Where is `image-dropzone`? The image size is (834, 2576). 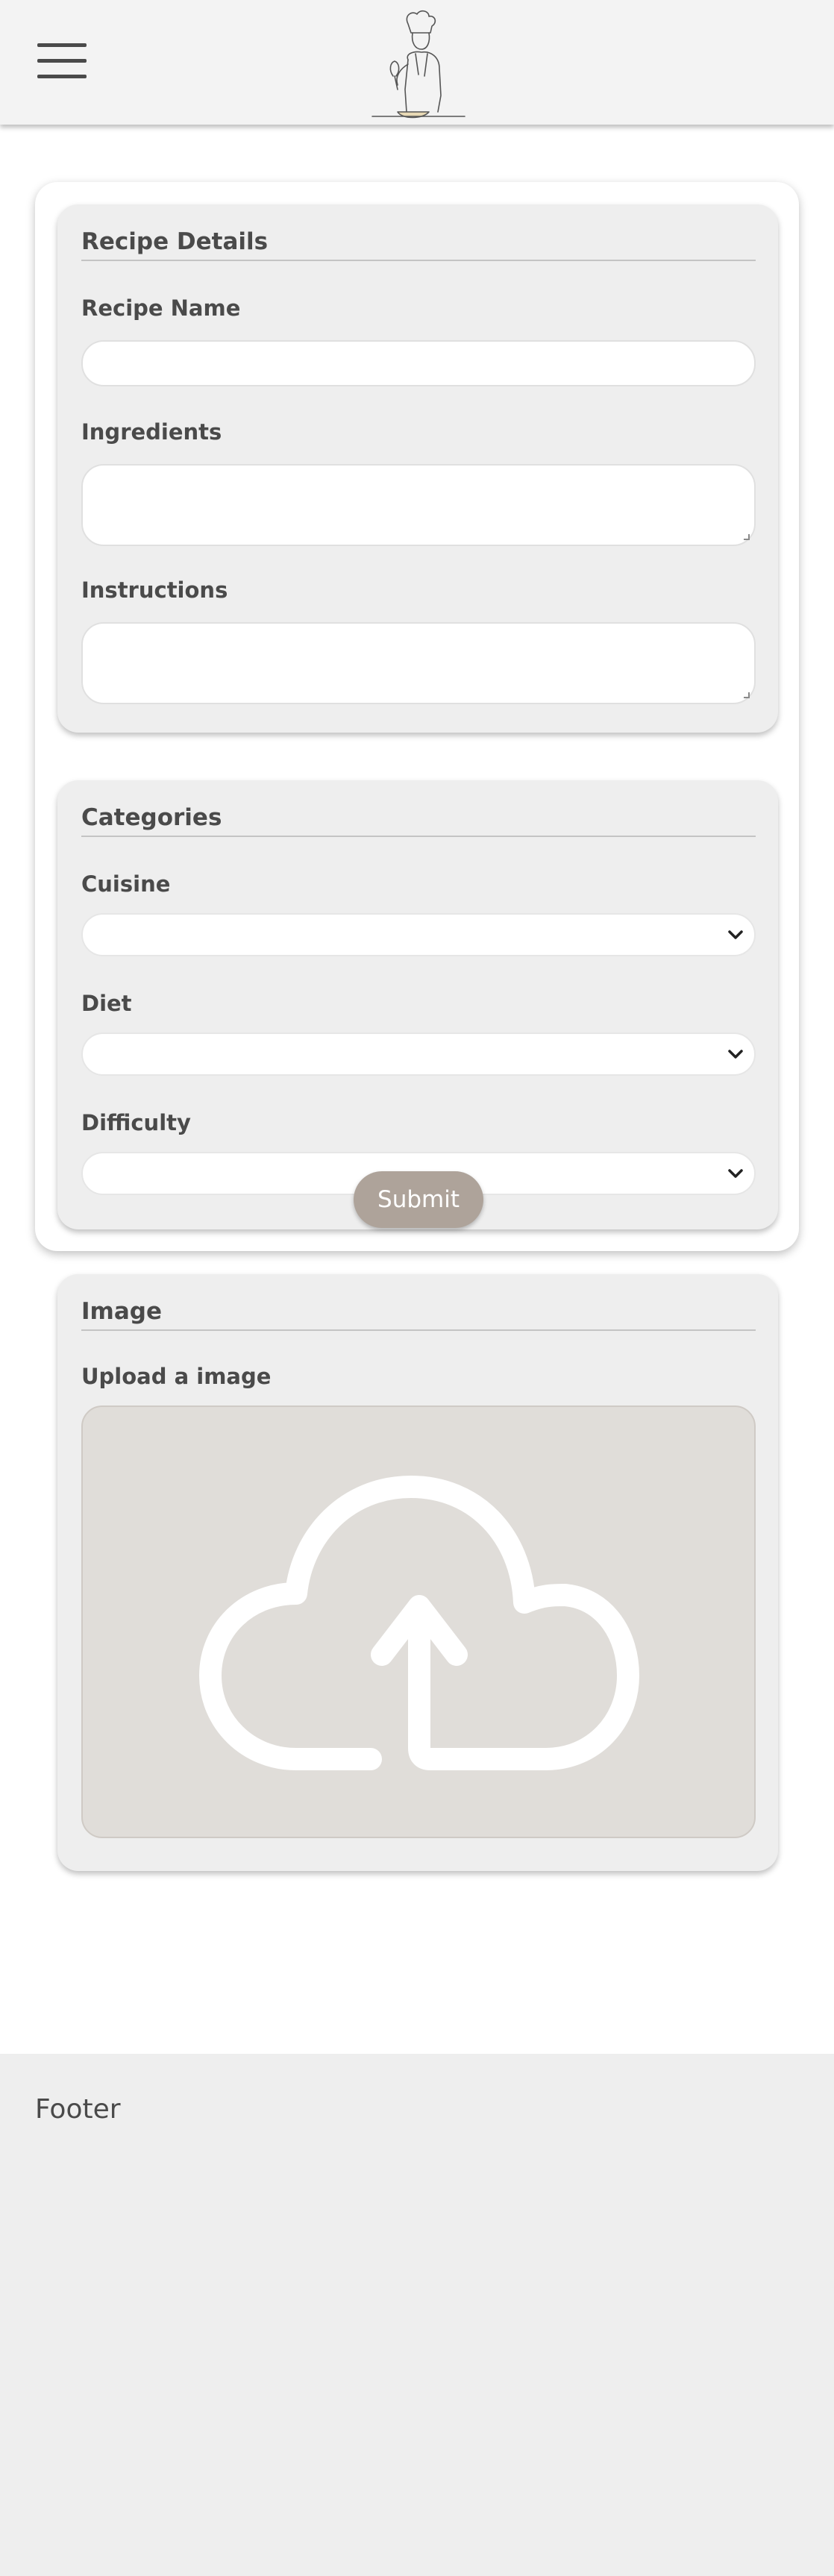 image-dropzone is located at coordinates (419, 1621).